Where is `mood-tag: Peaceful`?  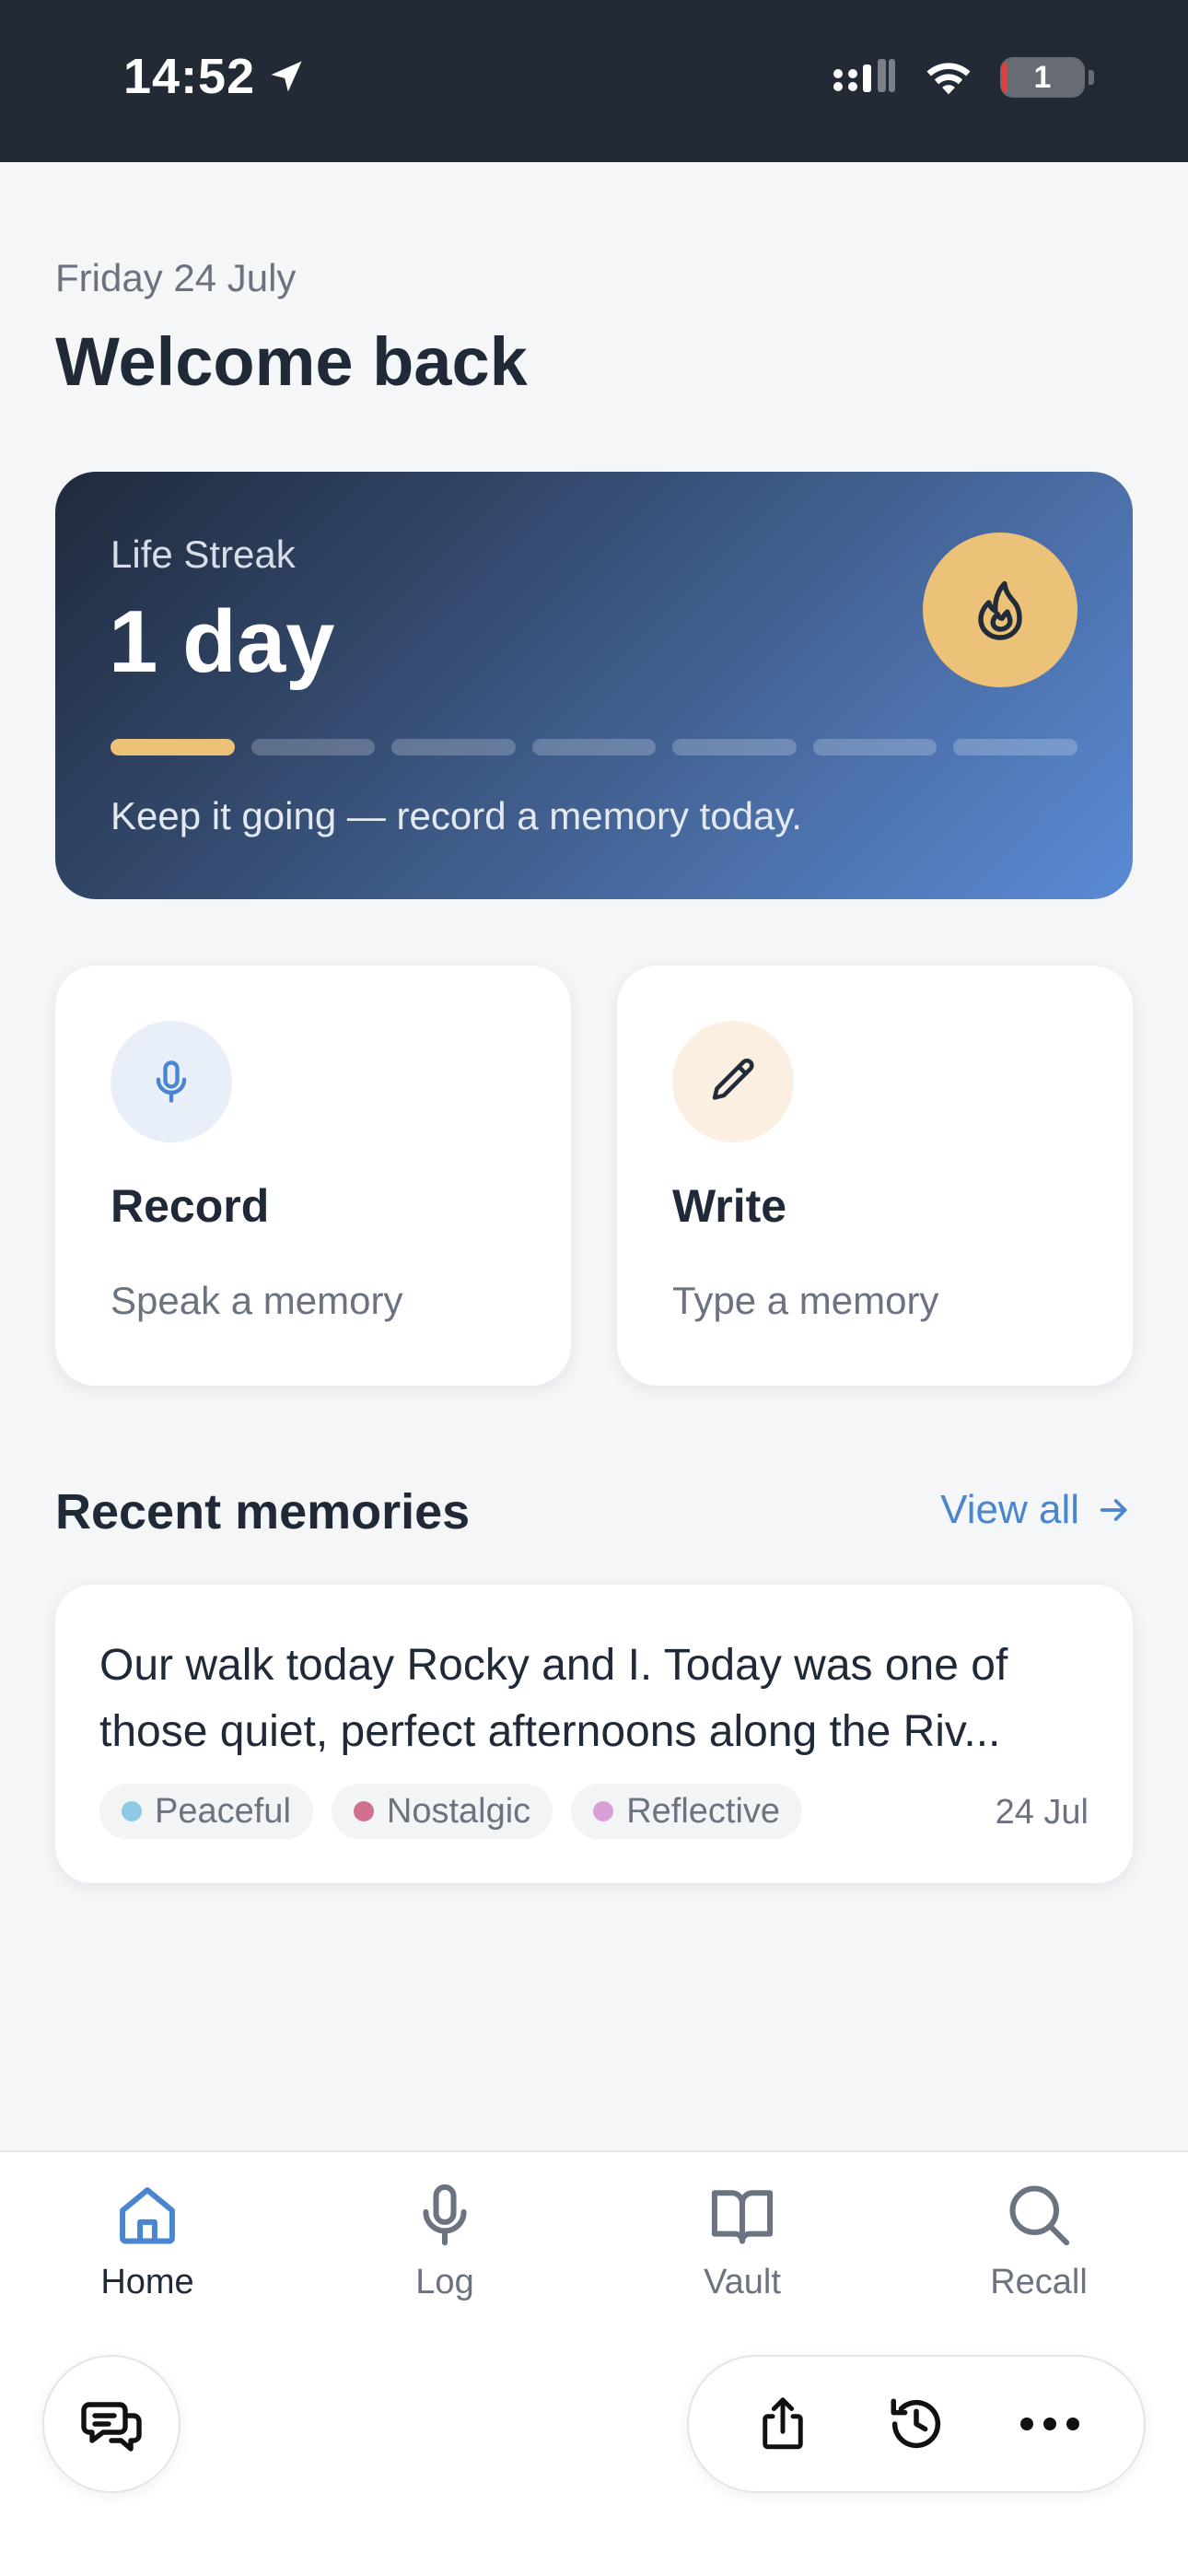 mood-tag: Peaceful is located at coordinates (206, 1811).